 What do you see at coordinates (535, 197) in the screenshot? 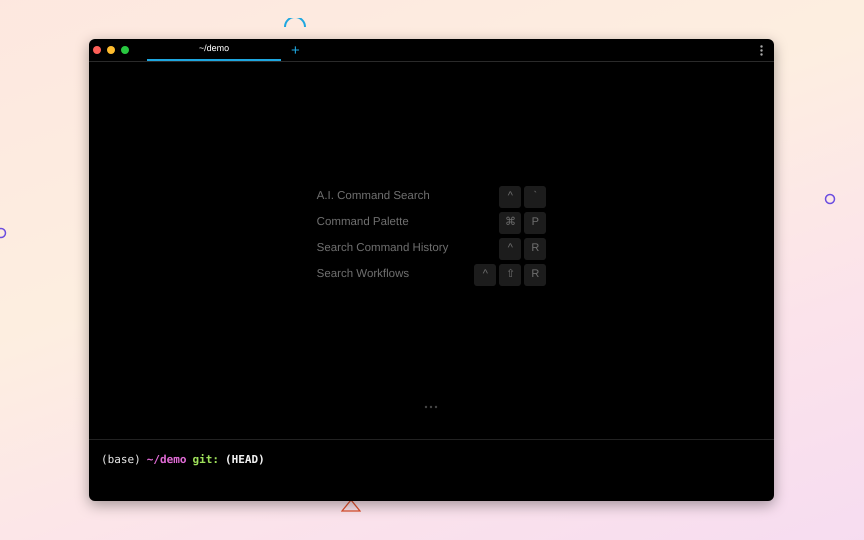
I see `key-cap: `` at bounding box center [535, 197].